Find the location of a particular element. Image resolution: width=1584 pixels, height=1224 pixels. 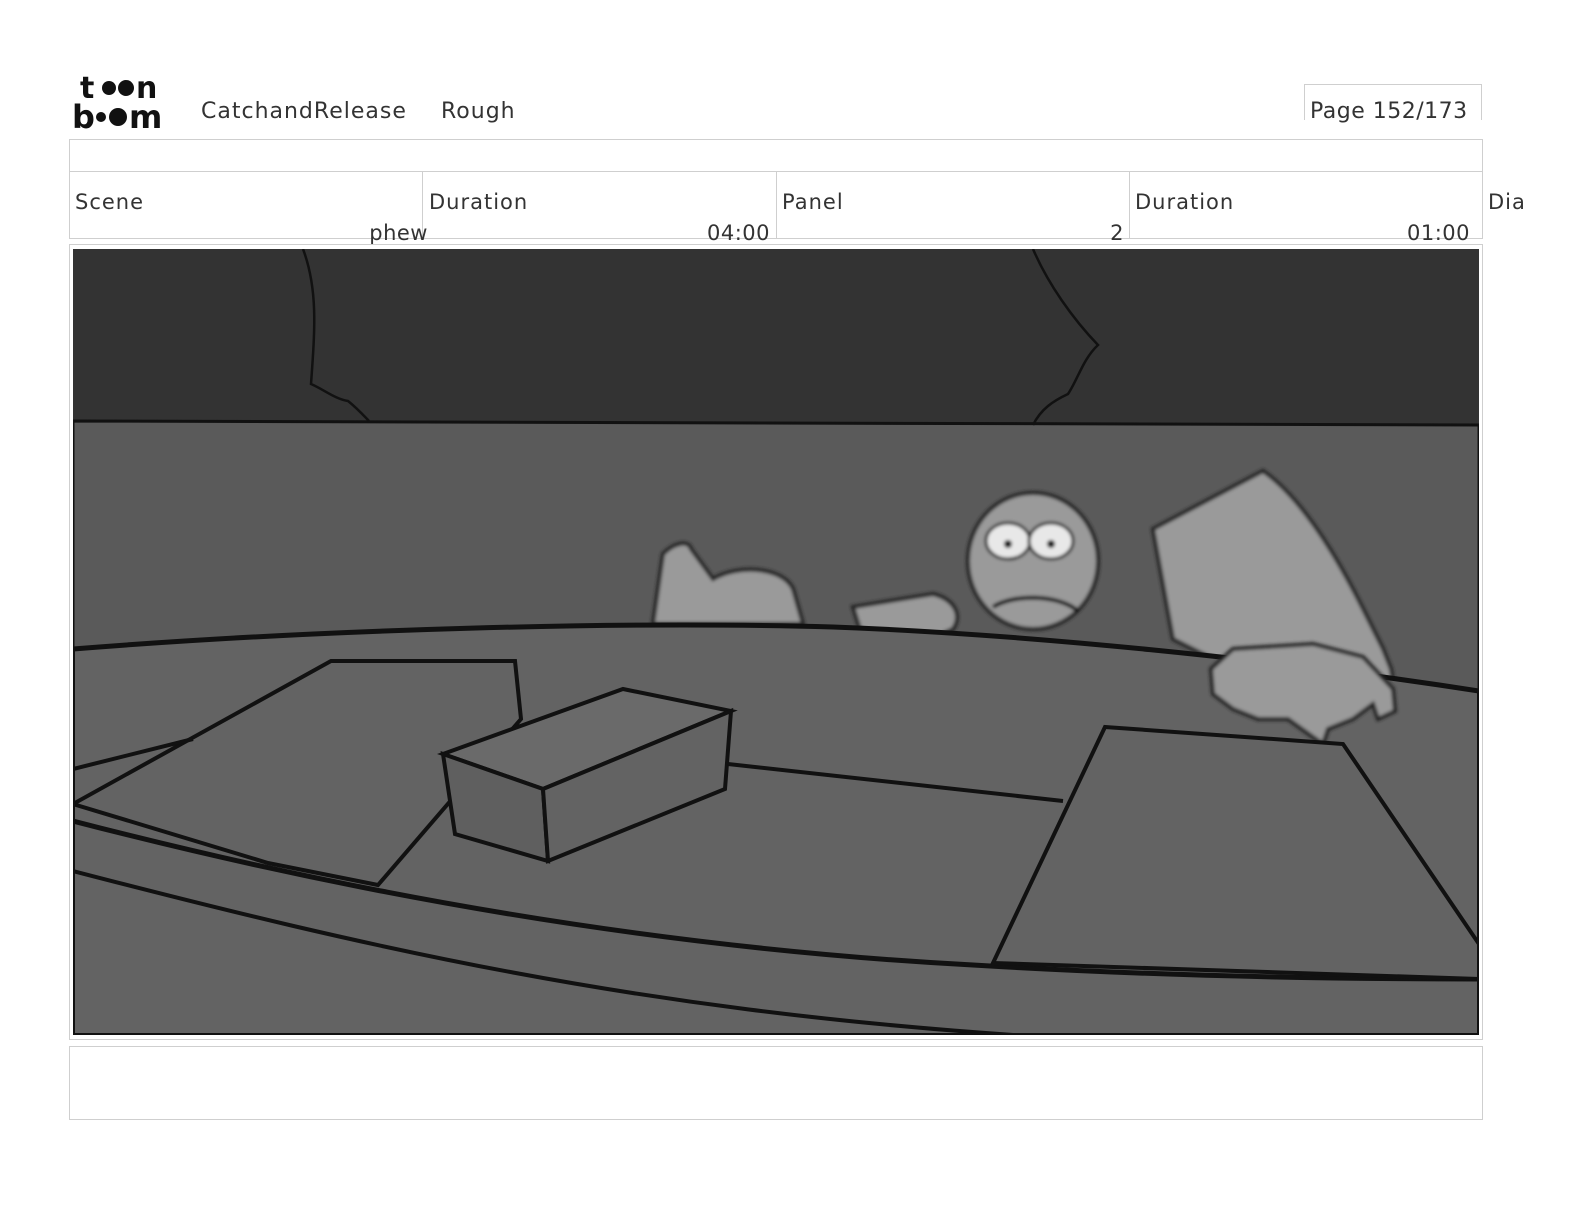

scene-duration-value: 04:00 is located at coordinates (738, 233).